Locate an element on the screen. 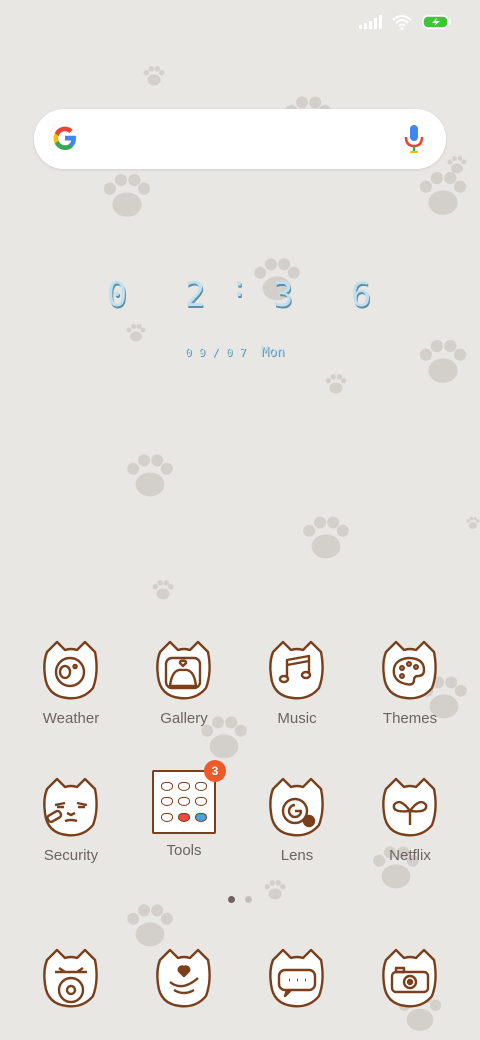 This screenshot has width=480, height=1040. cat-camera-icon is located at coordinates (409, 978).